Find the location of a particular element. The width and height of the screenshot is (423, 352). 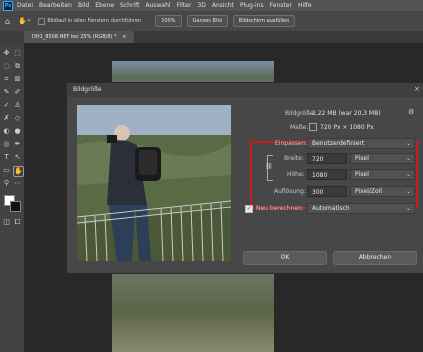

fit-to-select: Benutzerdefiniert ⌄ is located at coordinates (361, 143).